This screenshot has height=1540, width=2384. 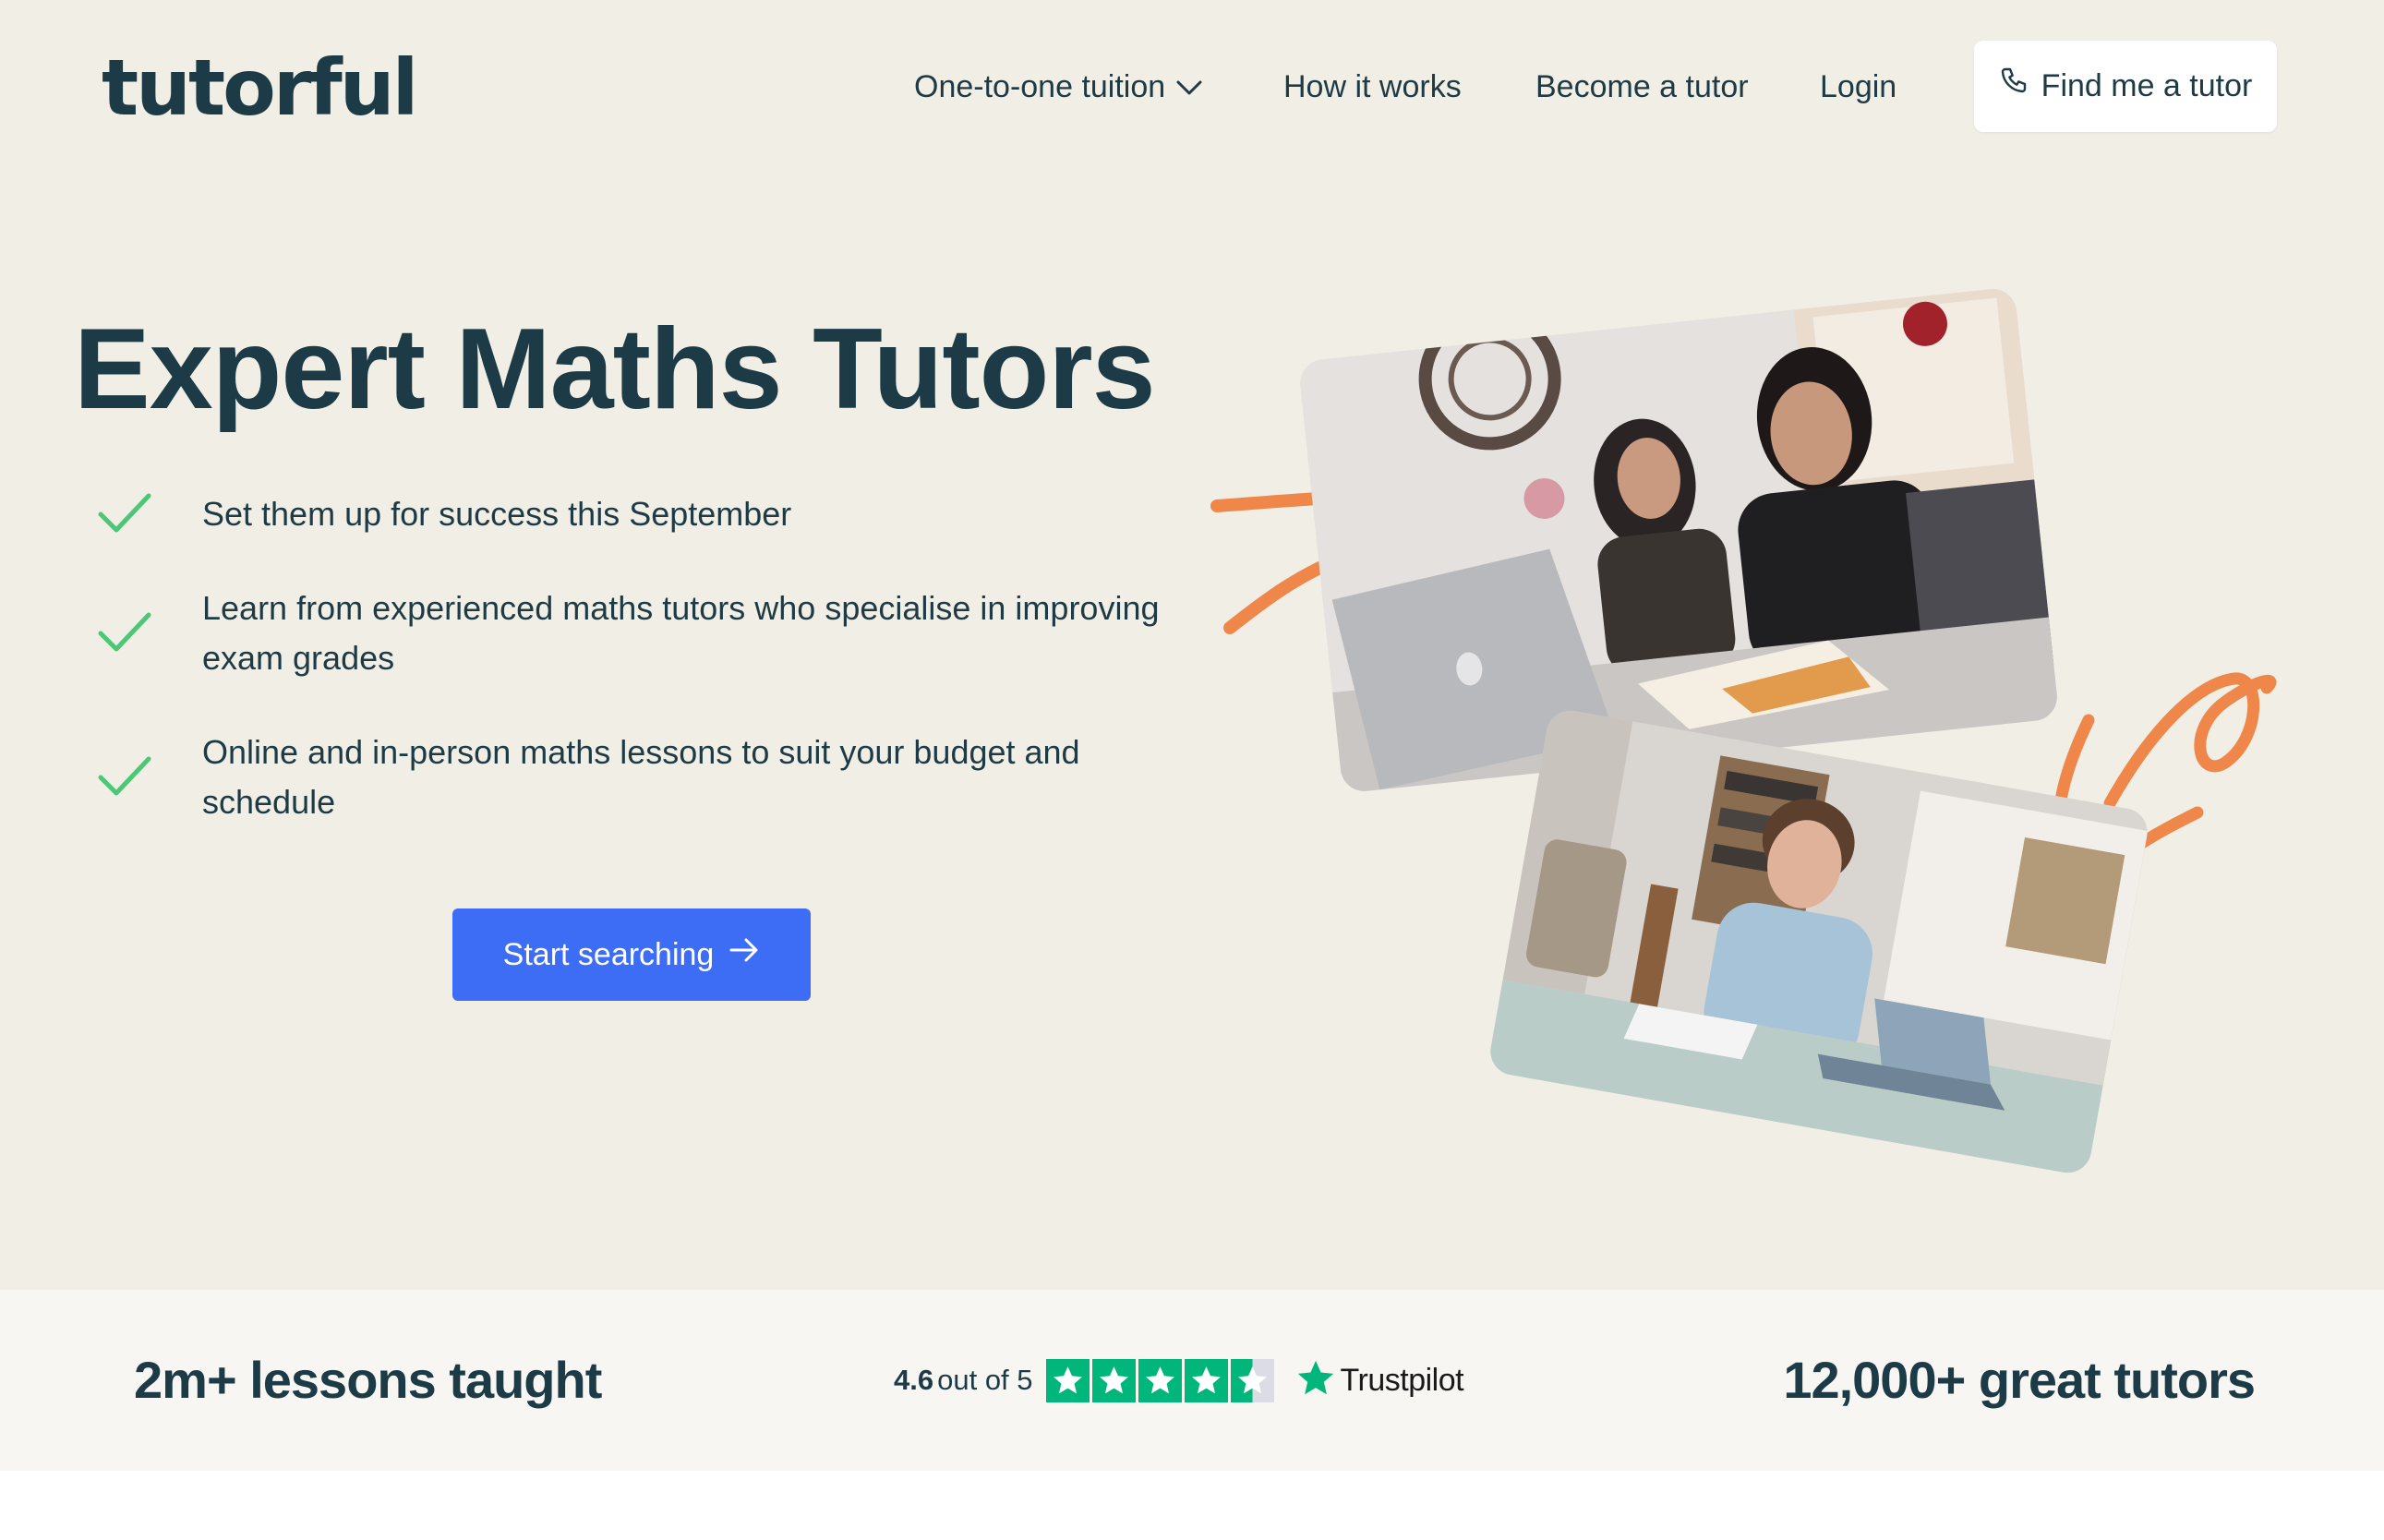 I want to click on trustpilot-star-icon, so click(x=1315, y=1381).